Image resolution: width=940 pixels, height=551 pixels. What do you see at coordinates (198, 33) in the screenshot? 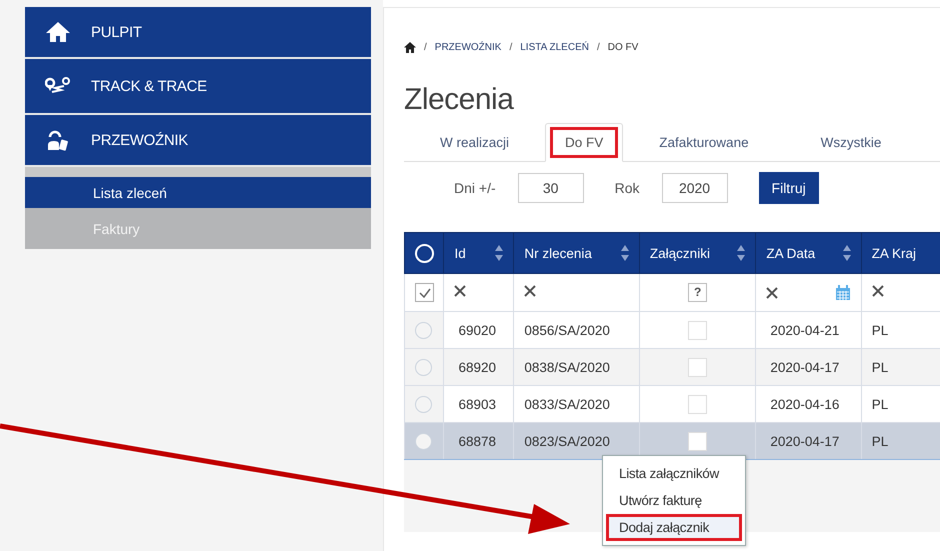
I see `sidebar-item: PULPIT` at bounding box center [198, 33].